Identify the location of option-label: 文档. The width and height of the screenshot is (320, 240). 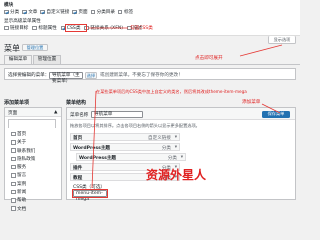
(22, 209).